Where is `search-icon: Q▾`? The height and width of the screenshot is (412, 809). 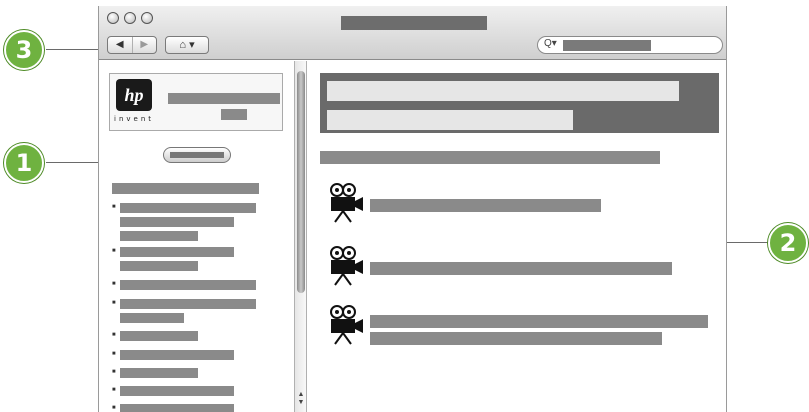 search-icon: Q▾ is located at coordinates (550, 43).